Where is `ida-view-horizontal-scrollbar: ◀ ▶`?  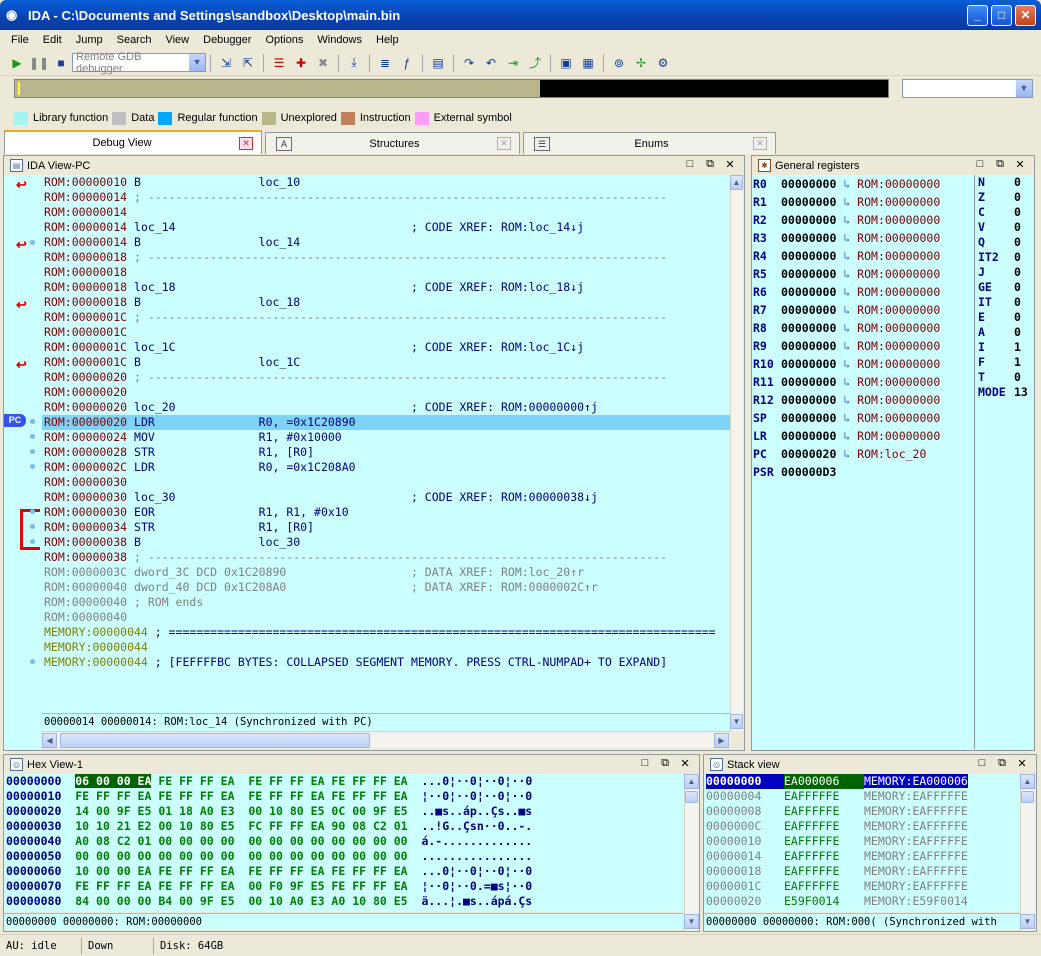 ida-view-horizontal-scrollbar: ◀ ▶ is located at coordinates (386, 739).